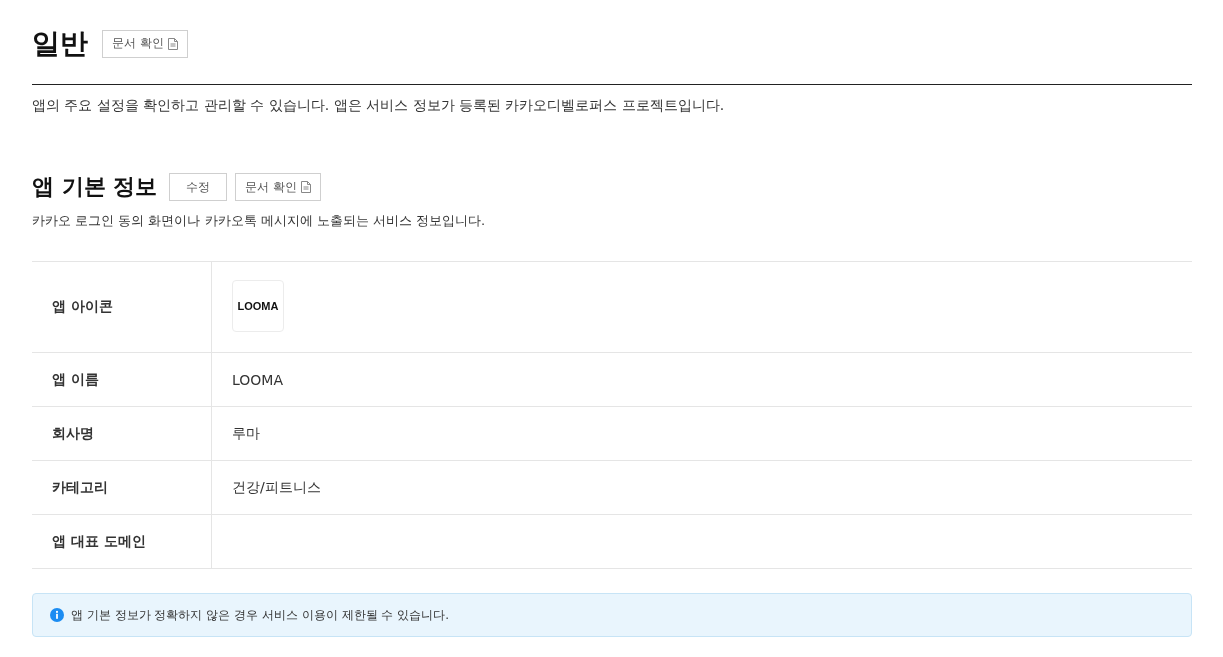 This screenshot has width=1223, height=657. Describe the element at coordinates (60, 43) in the screenshot. I see `page-title: 일반` at that location.